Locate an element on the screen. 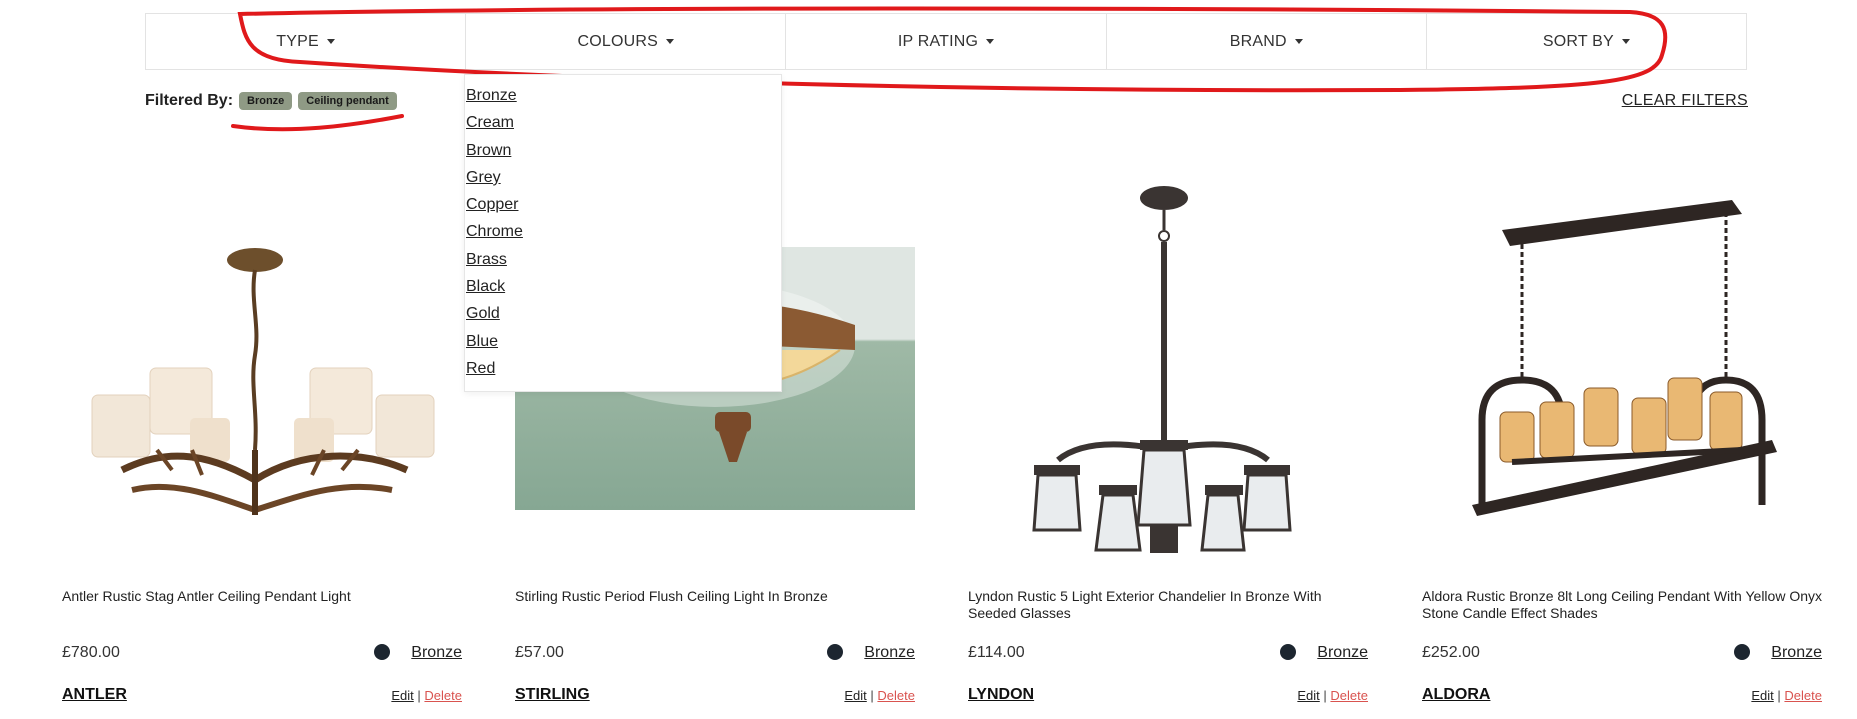 This screenshot has width=1857, height=719. product-price: £252.00 is located at coordinates (1451, 652).